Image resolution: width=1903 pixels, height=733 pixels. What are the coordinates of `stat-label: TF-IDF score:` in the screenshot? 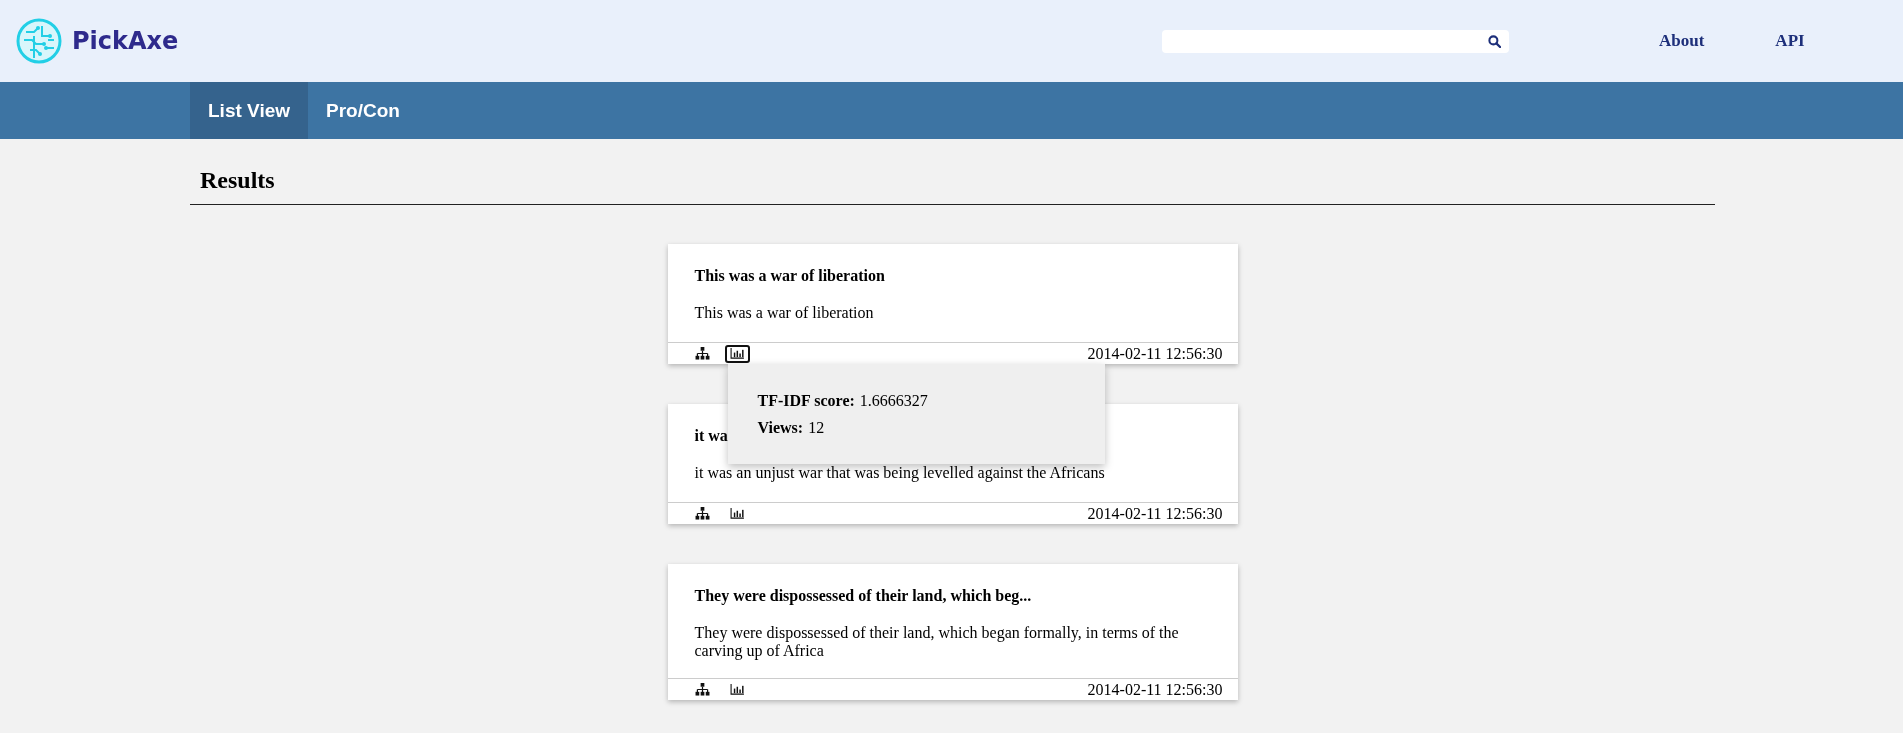 It's located at (806, 401).